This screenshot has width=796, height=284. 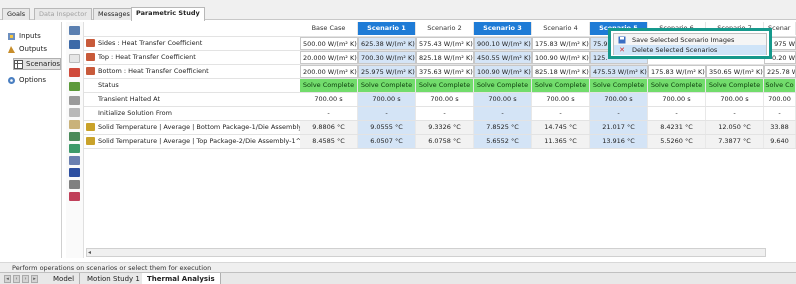 I want to click on add-scenario-icon, so click(x=74, y=44).